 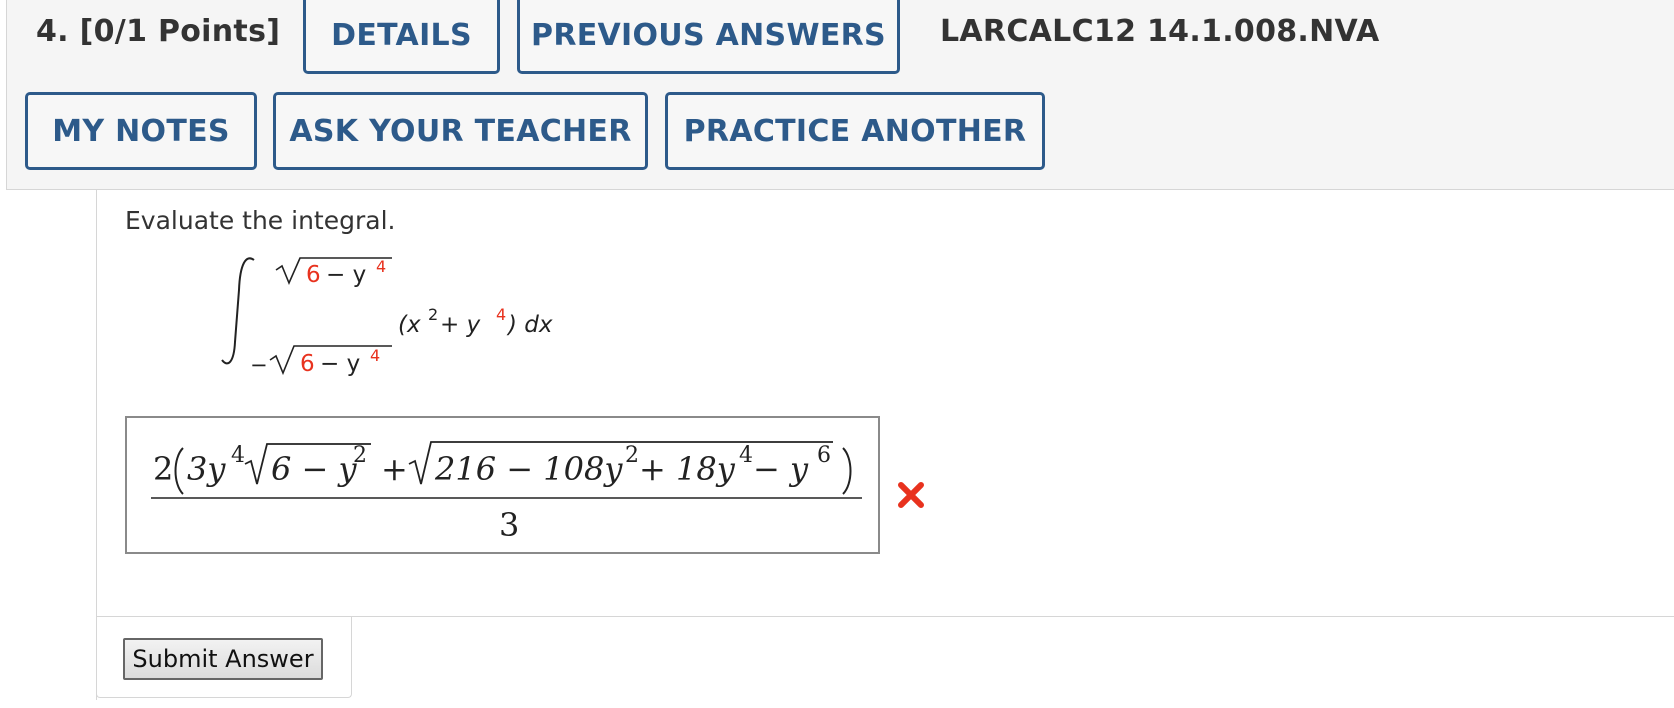 What do you see at coordinates (781, 469) in the screenshot?
I see `answer-radicand-2c: − y` at bounding box center [781, 469].